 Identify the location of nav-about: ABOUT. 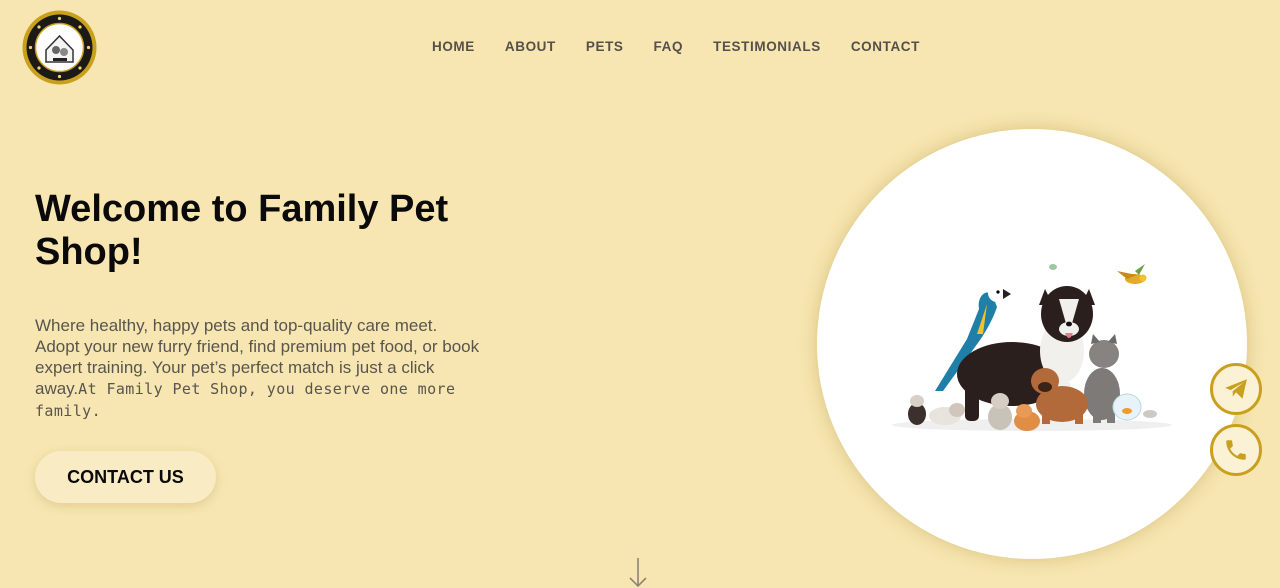
(530, 46).